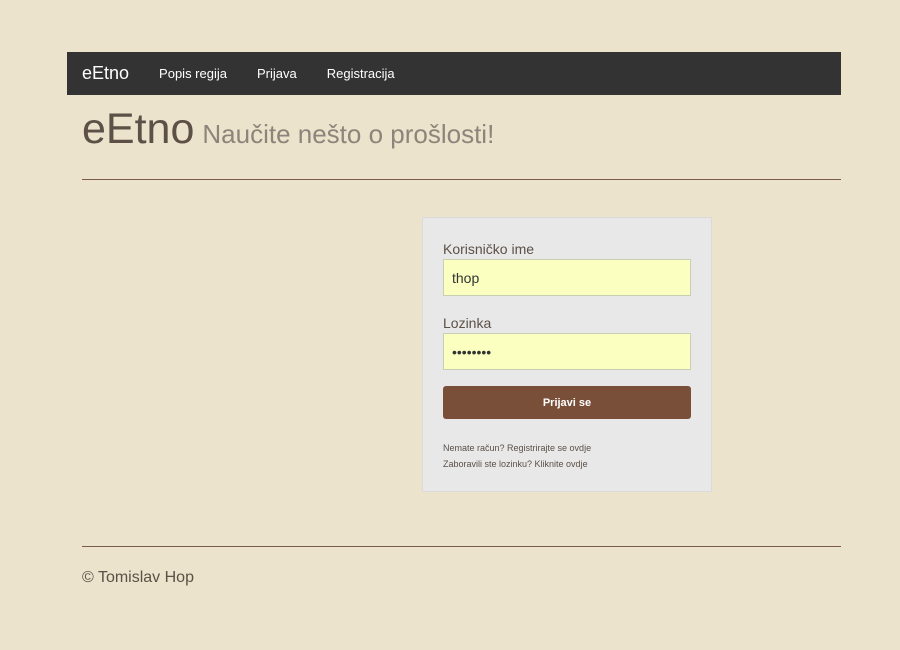  I want to click on forgot-password-link: Zaboravili ste lozinku? Kliknite ovdje, so click(515, 464).